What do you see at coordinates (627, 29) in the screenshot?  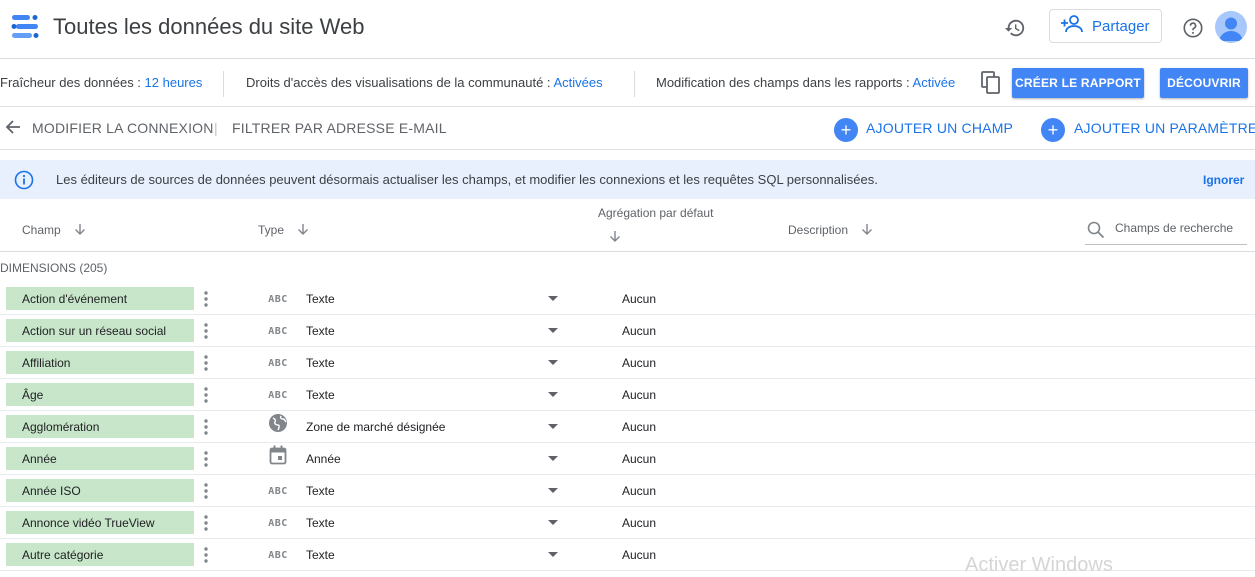 I see `top-bar: Toutes les données du site Web Partager` at bounding box center [627, 29].